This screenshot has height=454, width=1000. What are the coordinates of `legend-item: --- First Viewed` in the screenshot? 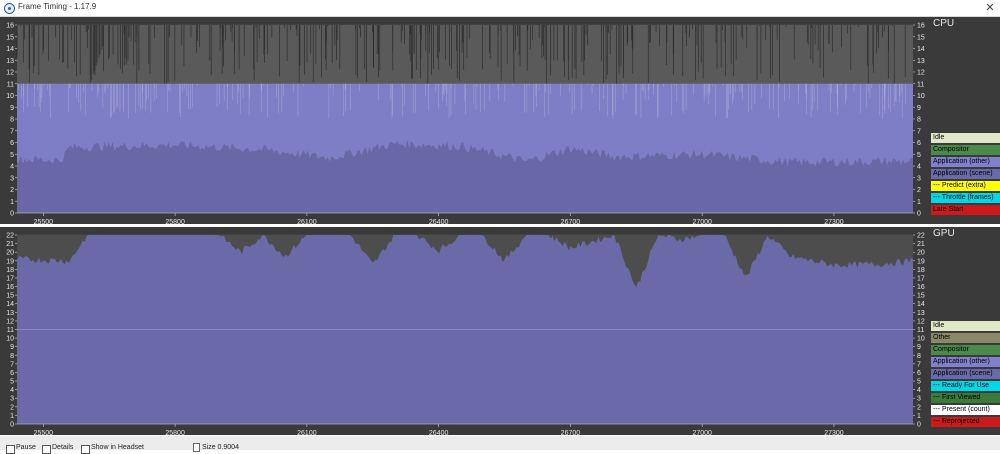 It's located at (965, 398).